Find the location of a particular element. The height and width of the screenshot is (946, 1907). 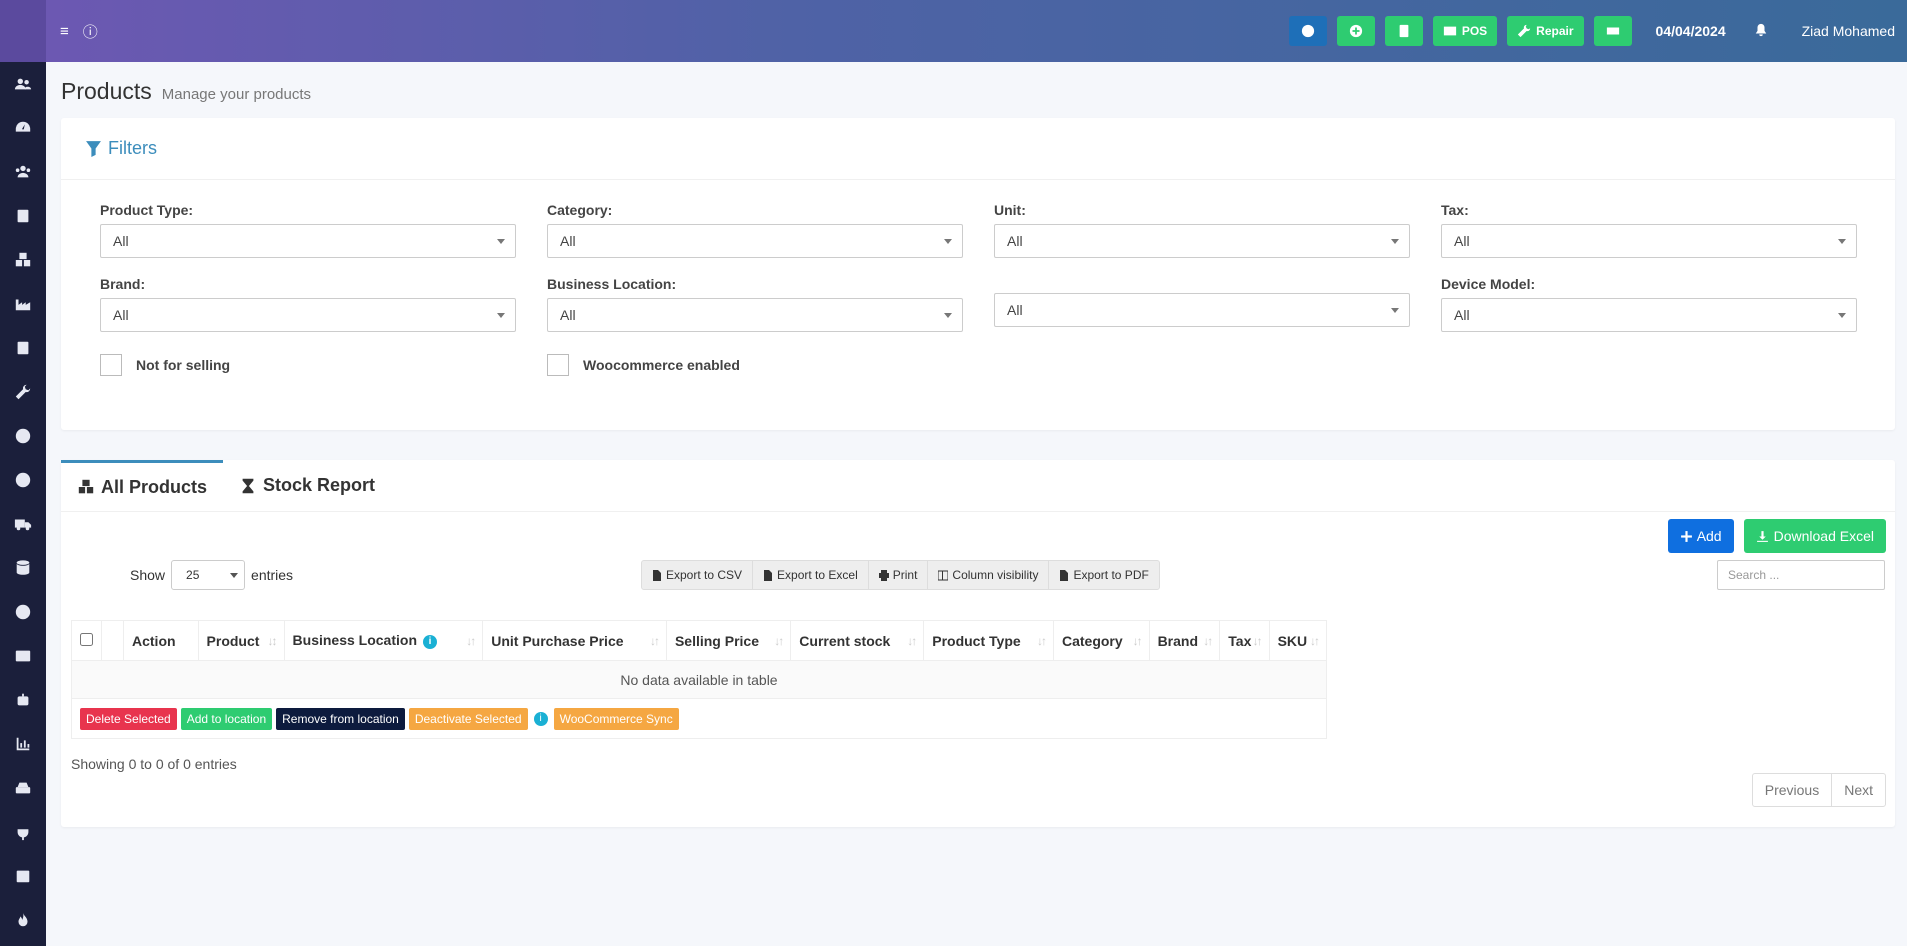

cash-register-button is located at coordinates (1612, 31).